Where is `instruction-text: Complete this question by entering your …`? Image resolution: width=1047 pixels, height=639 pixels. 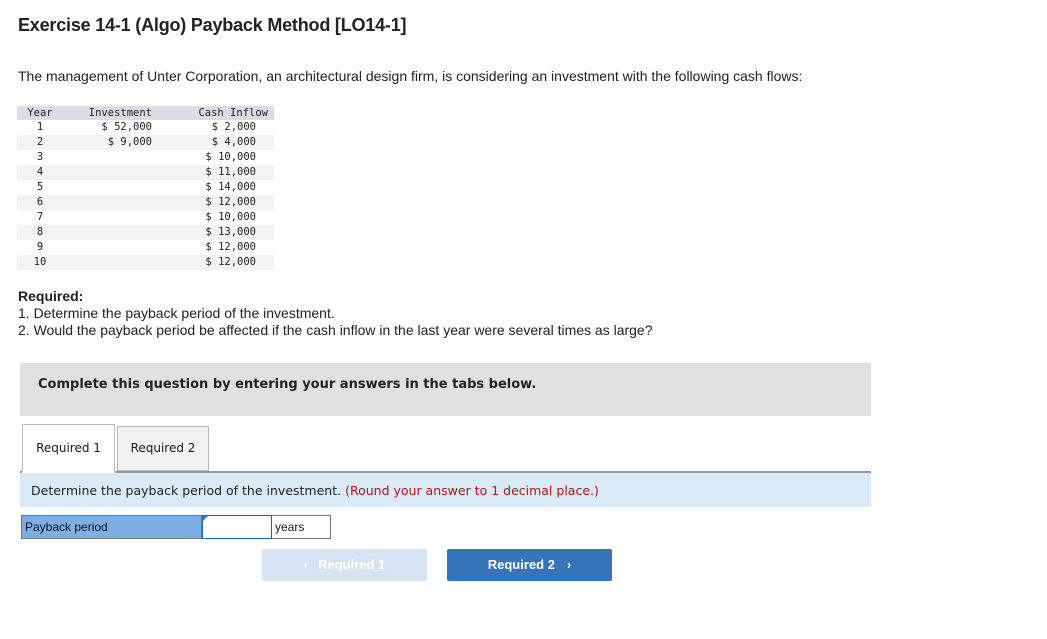
instruction-text: Complete this question by entering your … is located at coordinates (287, 384).